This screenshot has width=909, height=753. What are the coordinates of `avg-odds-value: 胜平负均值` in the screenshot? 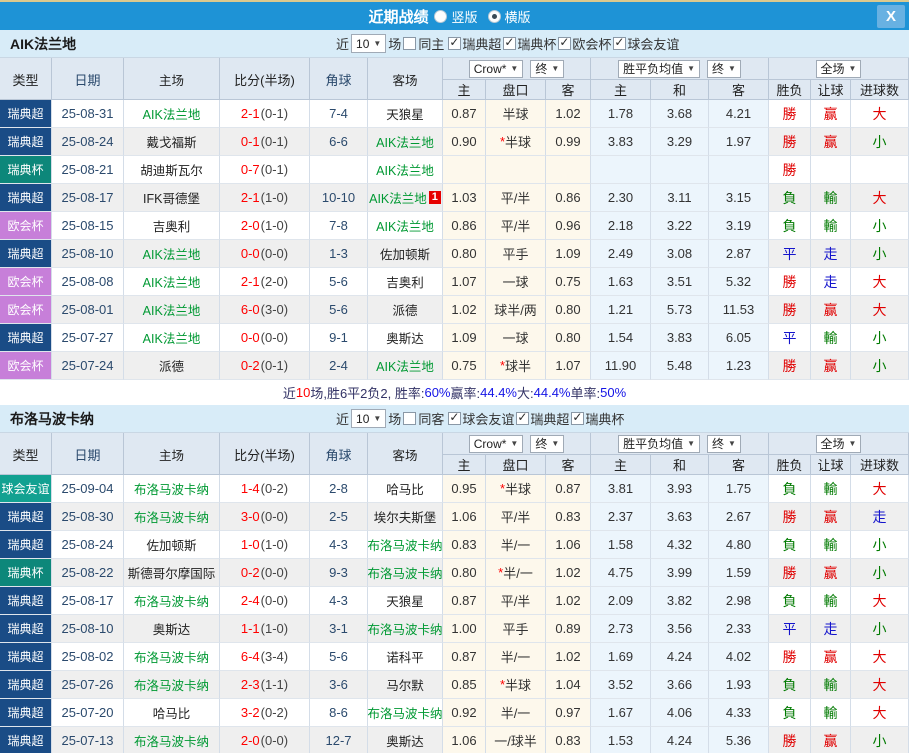 It's located at (653, 444).